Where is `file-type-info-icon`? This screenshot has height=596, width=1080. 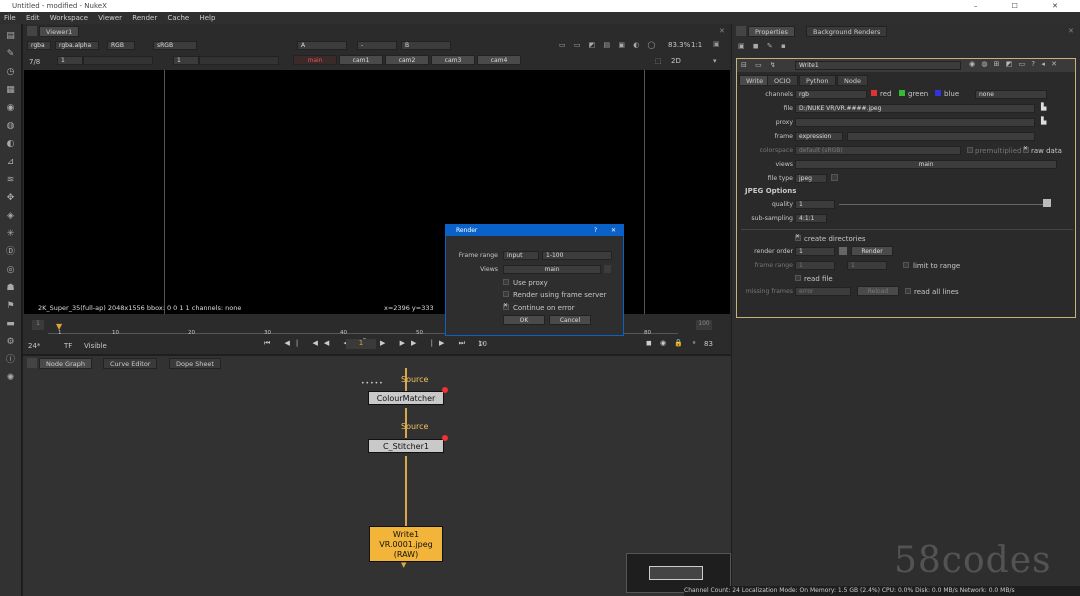 file-type-info-icon is located at coordinates (834, 177).